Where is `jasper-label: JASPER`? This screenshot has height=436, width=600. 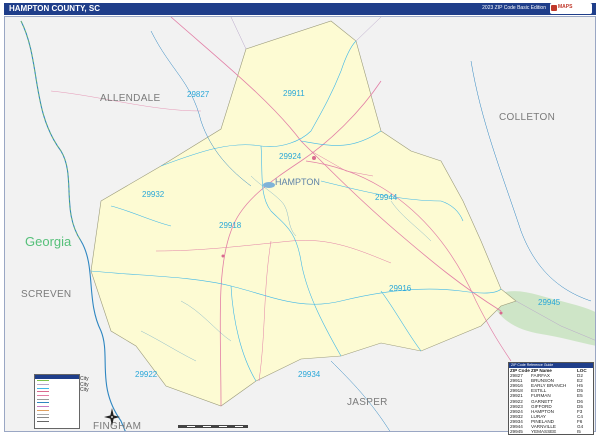
jasper-label: JASPER is located at coordinates (367, 402).